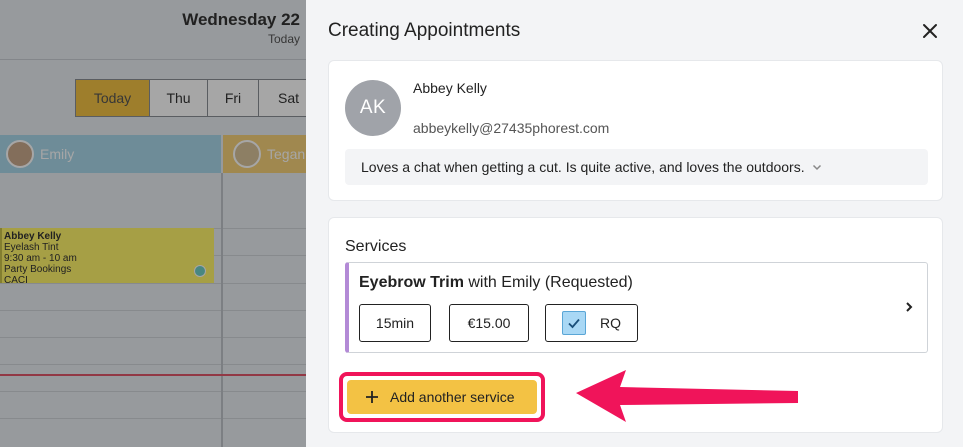 The image size is (963, 447). I want to click on service-line: Eyebrow Trim with Emily (Requested), so click(496, 283).